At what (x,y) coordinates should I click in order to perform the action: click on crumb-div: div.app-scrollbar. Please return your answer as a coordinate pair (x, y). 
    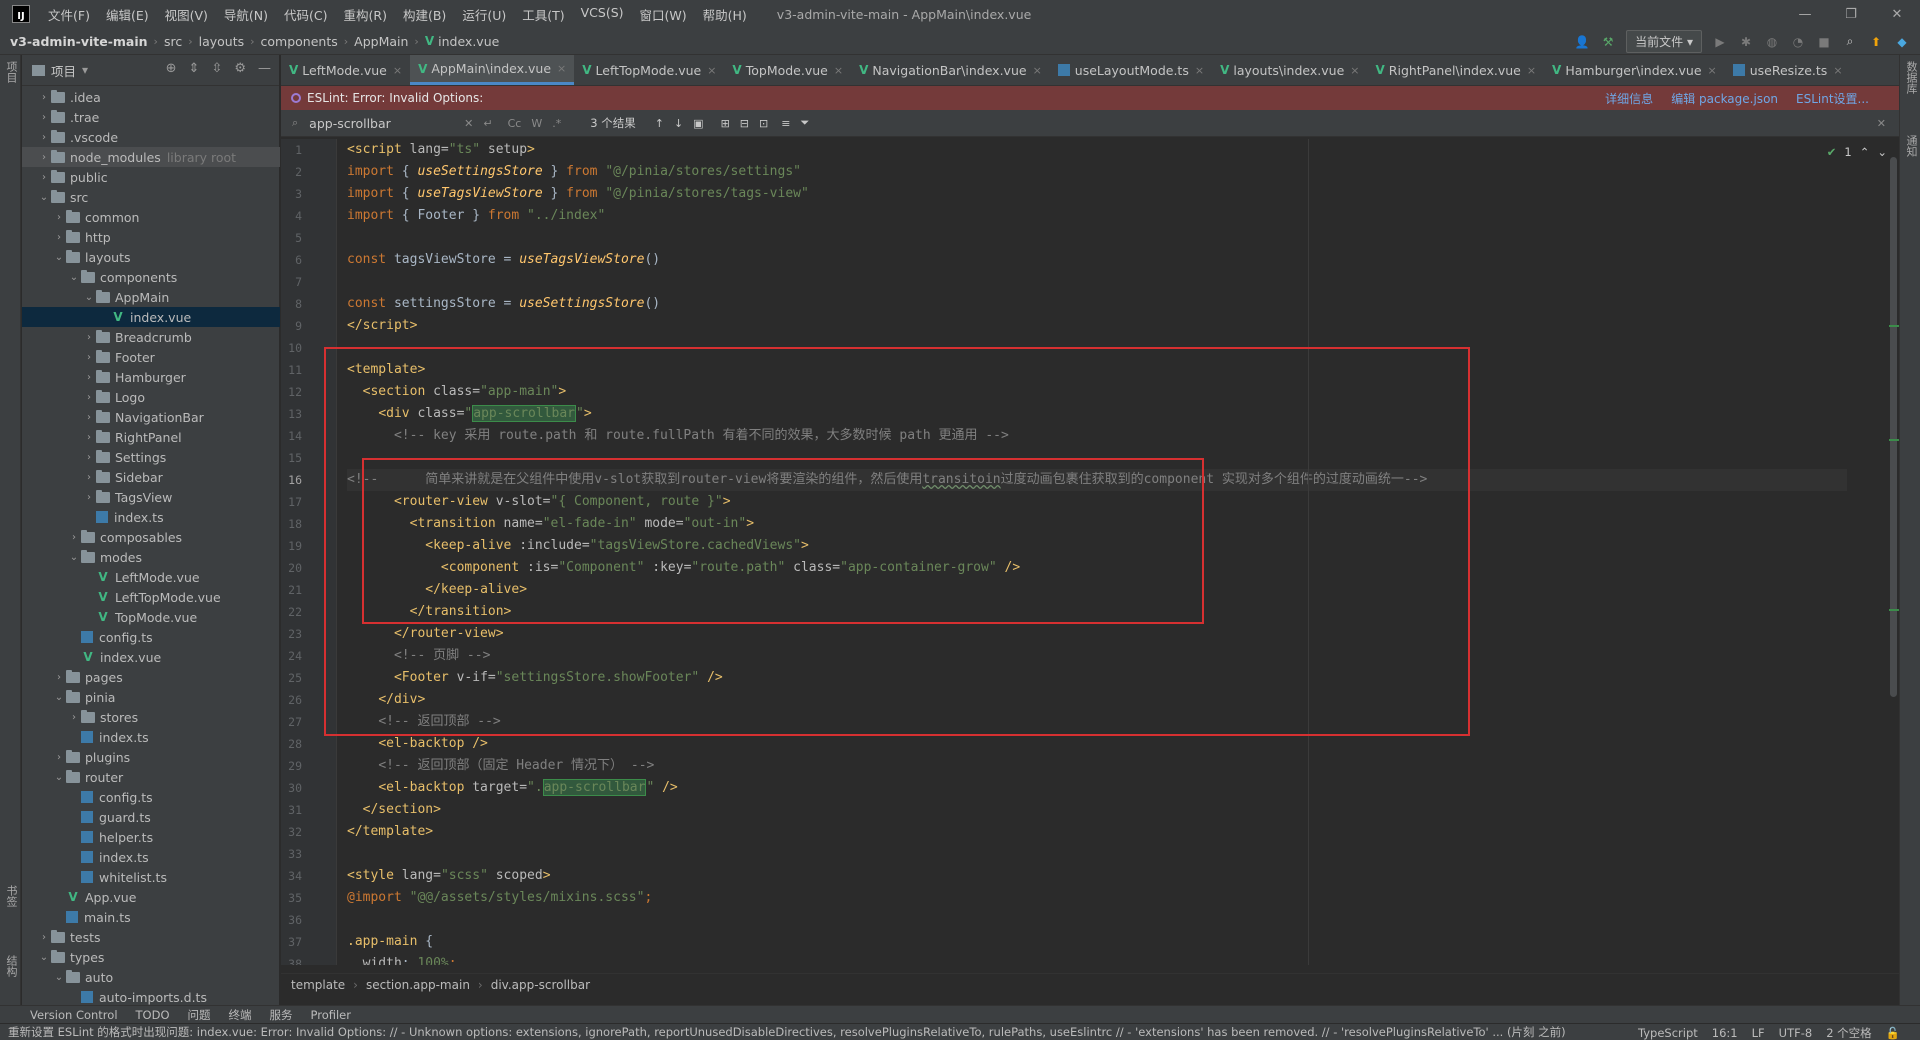
    Looking at the image, I should click on (540, 985).